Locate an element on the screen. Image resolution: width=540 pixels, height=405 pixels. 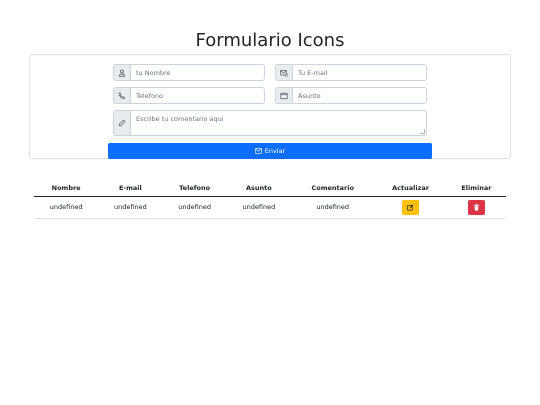
cell-email: undefined is located at coordinates (130, 207).